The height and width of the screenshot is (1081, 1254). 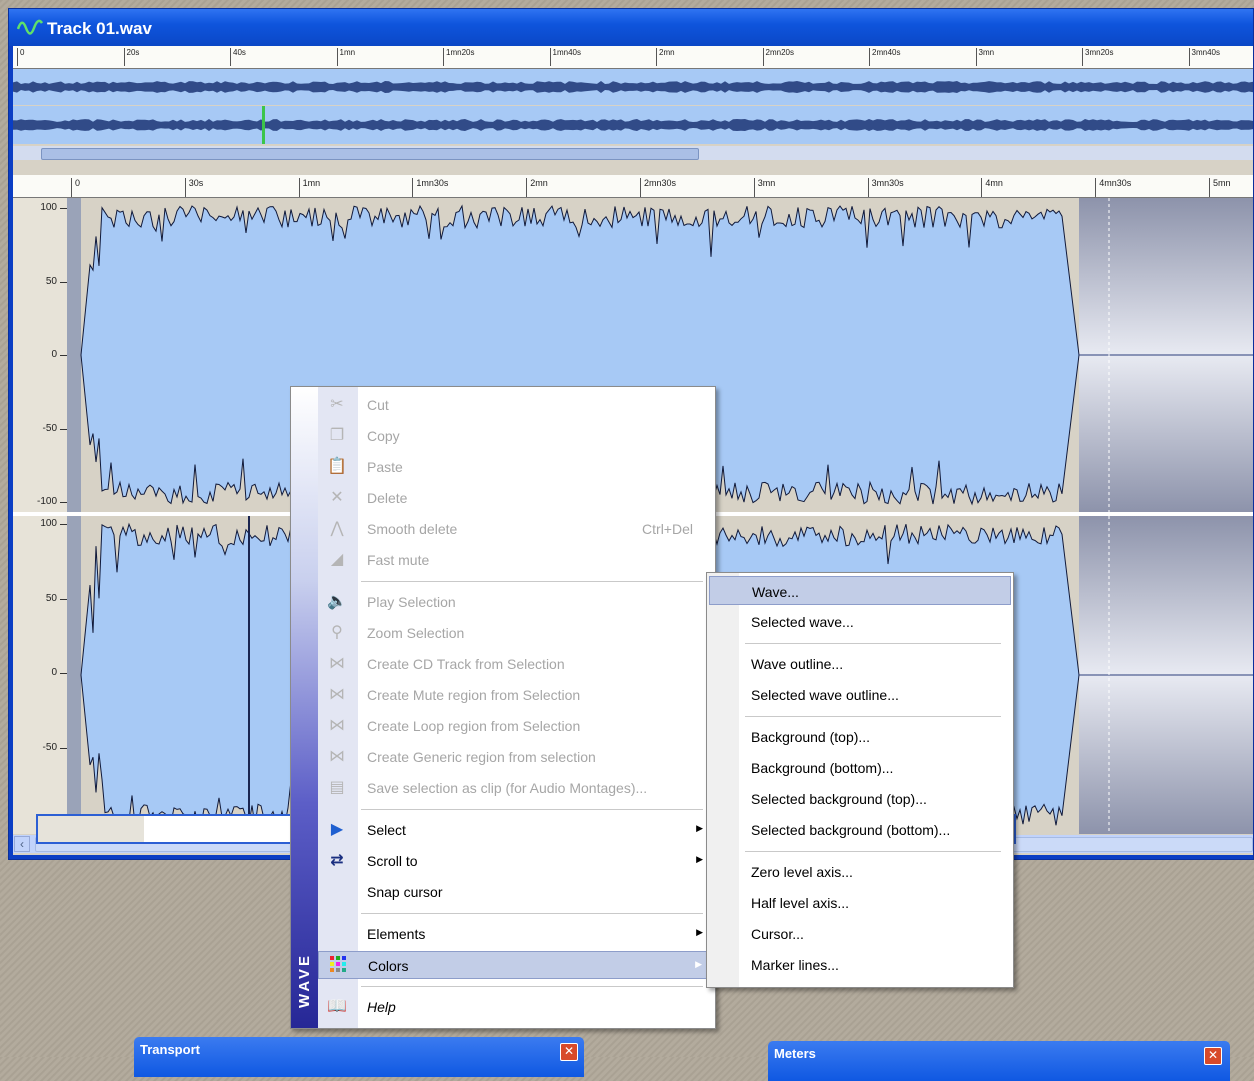 I want to click on time-ruler-tick: 3mn30s, so click(x=885, y=187).